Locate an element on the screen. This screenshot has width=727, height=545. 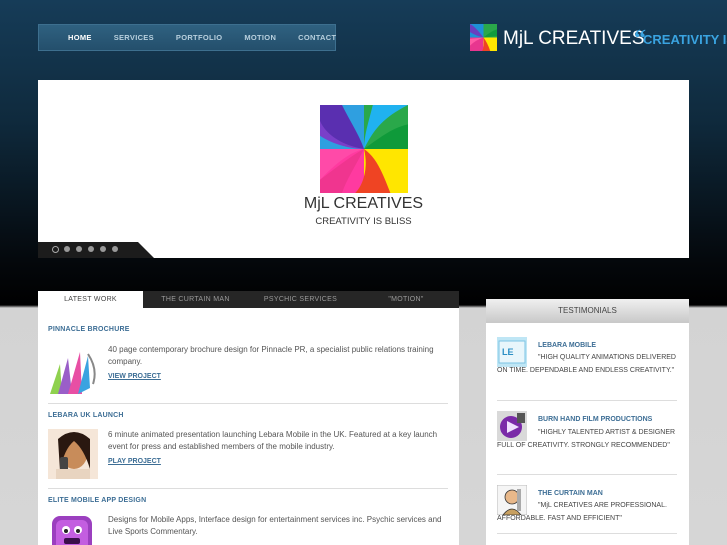
banner-logo-icon is located at coordinates (364, 149).